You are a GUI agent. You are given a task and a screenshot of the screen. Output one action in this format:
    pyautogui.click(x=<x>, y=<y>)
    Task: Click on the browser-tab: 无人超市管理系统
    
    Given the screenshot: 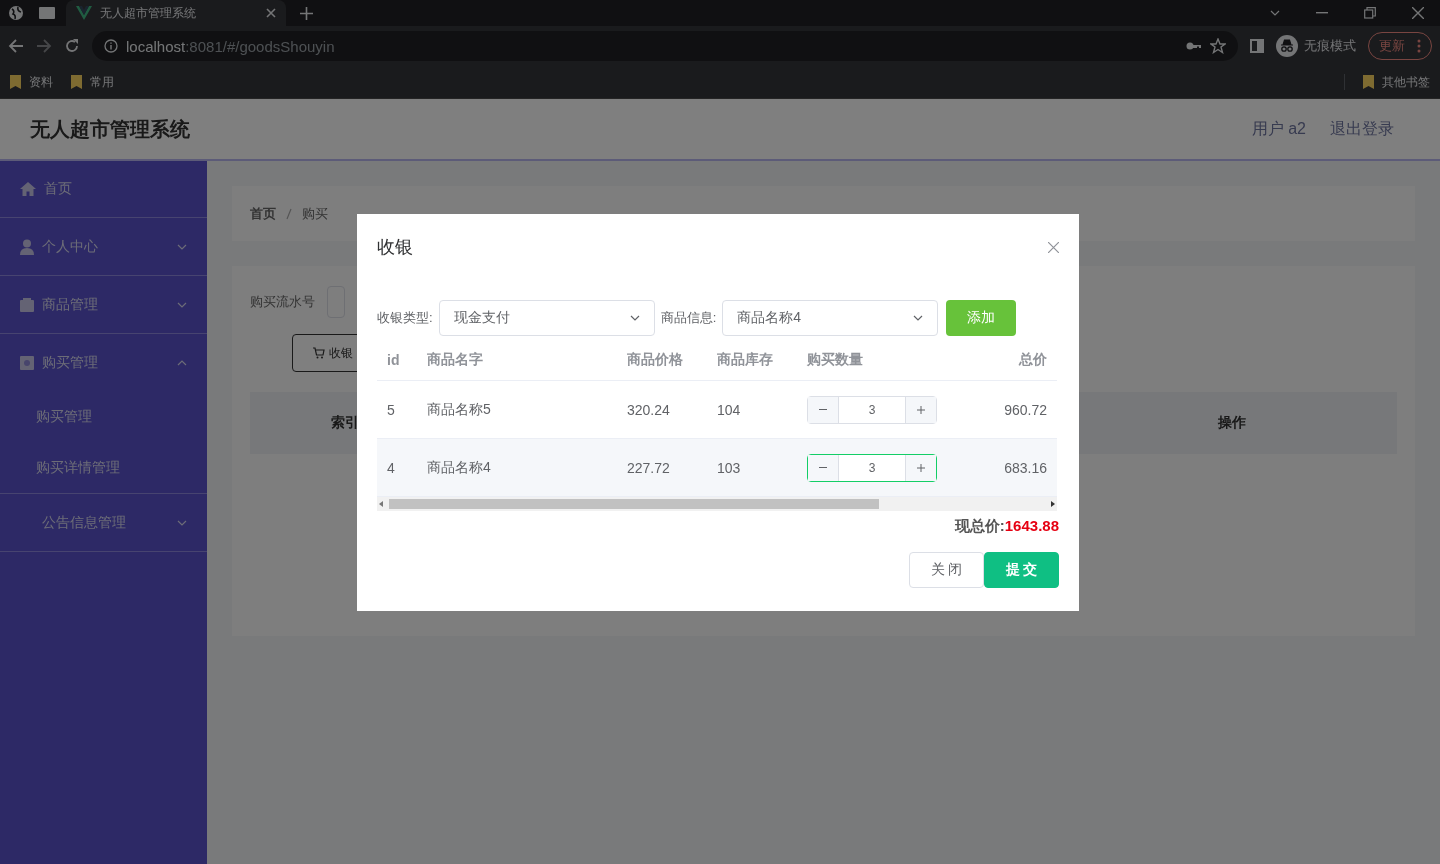 What is the action you would take?
    pyautogui.click(x=176, y=13)
    